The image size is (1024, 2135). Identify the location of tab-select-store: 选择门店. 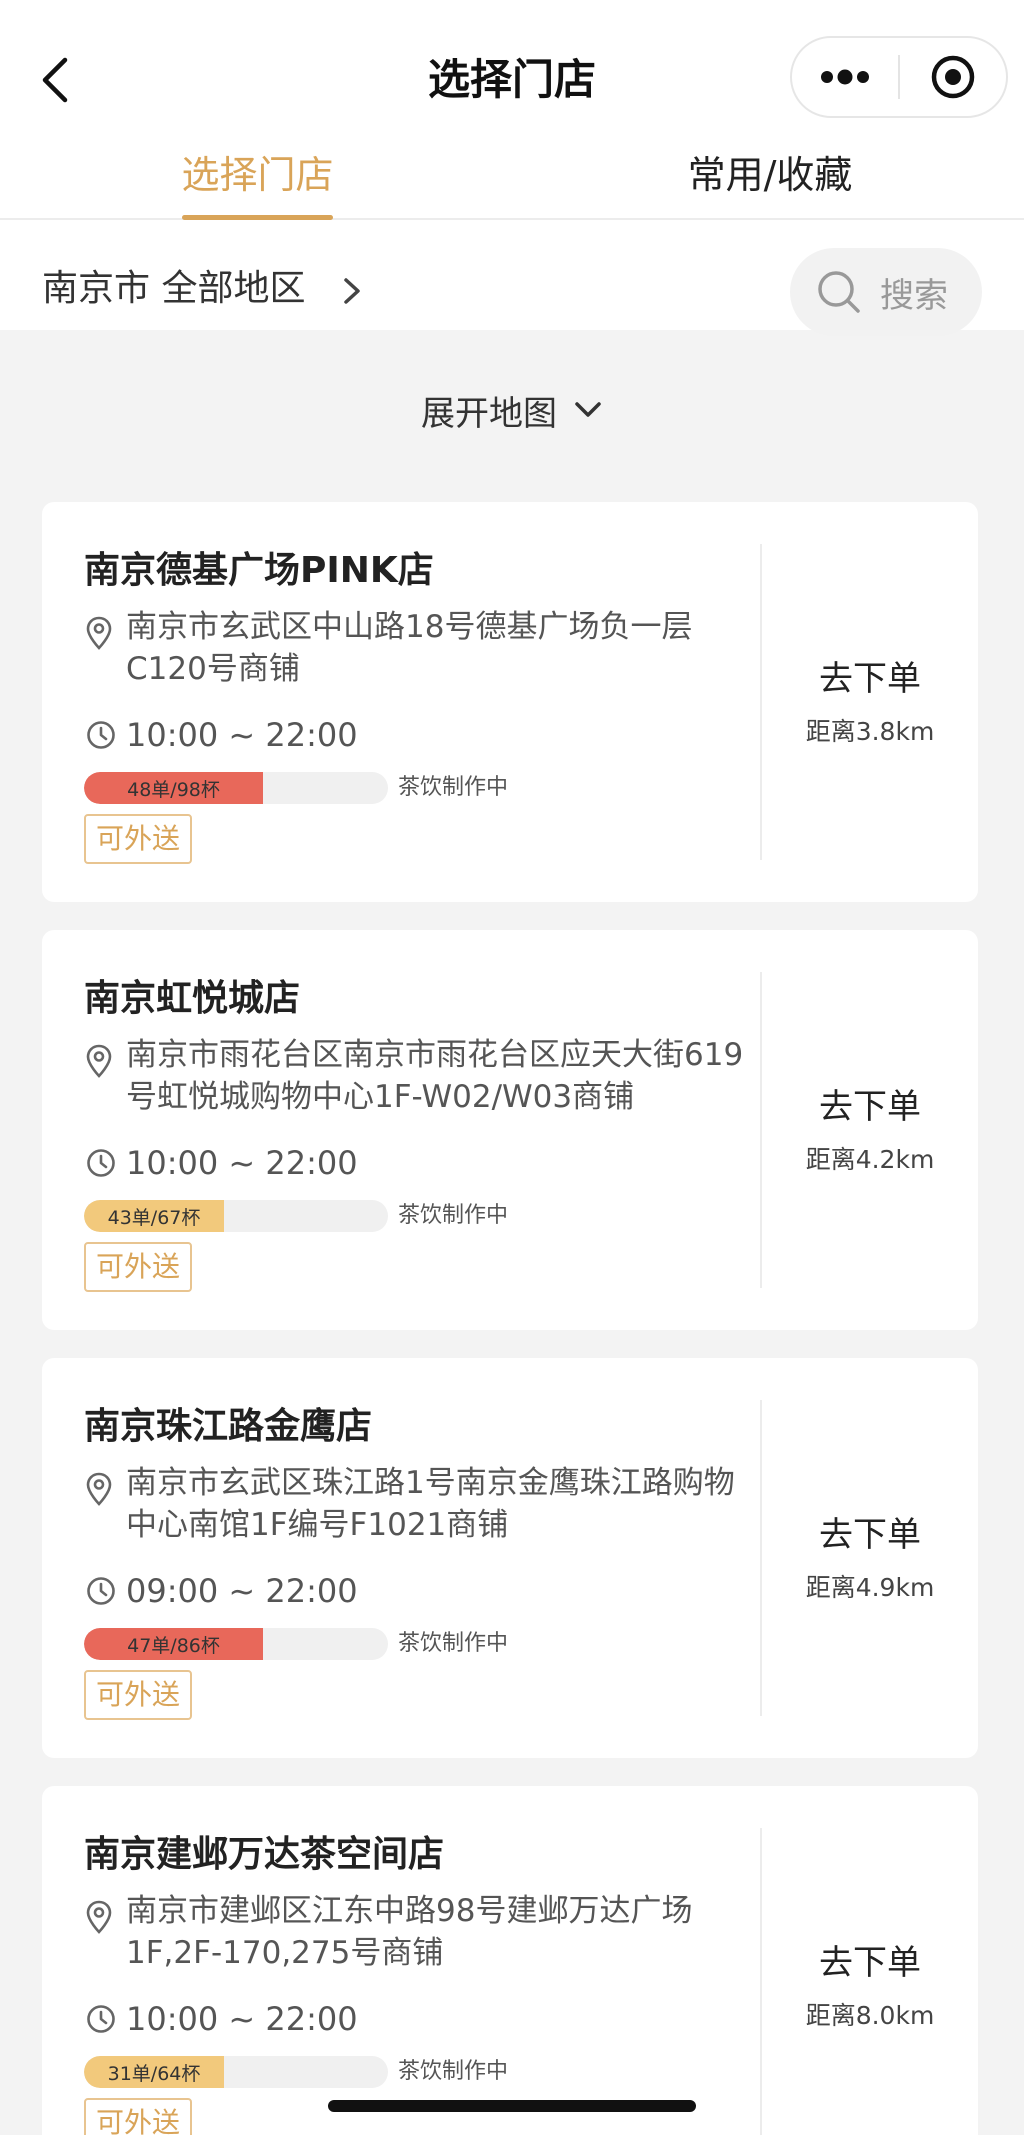
(257, 185).